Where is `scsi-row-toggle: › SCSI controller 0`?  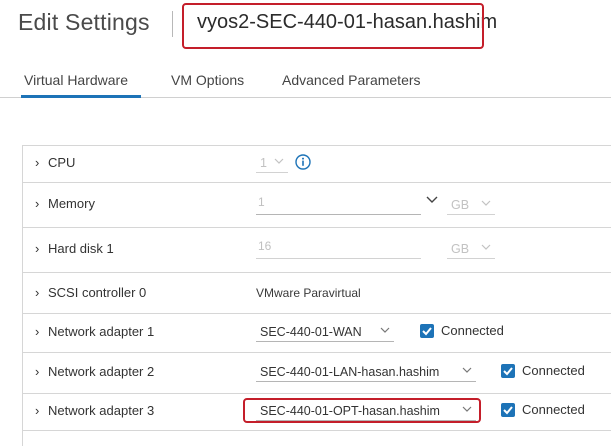
scsi-row-toggle: › SCSI controller 0 is located at coordinates (90, 292).